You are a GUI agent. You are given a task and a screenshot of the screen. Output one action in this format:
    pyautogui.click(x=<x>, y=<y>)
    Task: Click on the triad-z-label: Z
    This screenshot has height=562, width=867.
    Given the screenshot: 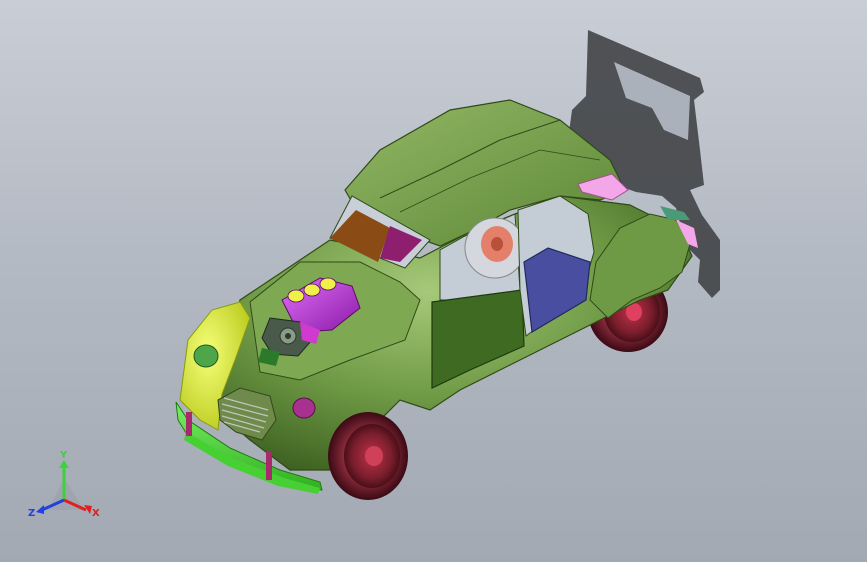 What is the action you would take?
    pyautogui.click(x=31, y=513)
    